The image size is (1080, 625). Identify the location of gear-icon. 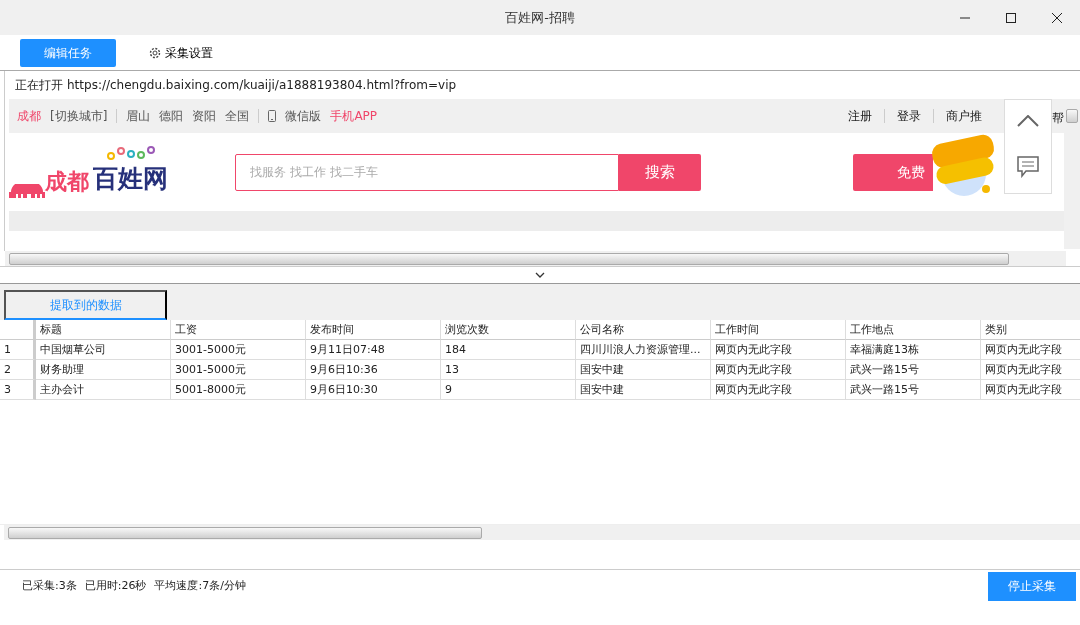
(155, 52).